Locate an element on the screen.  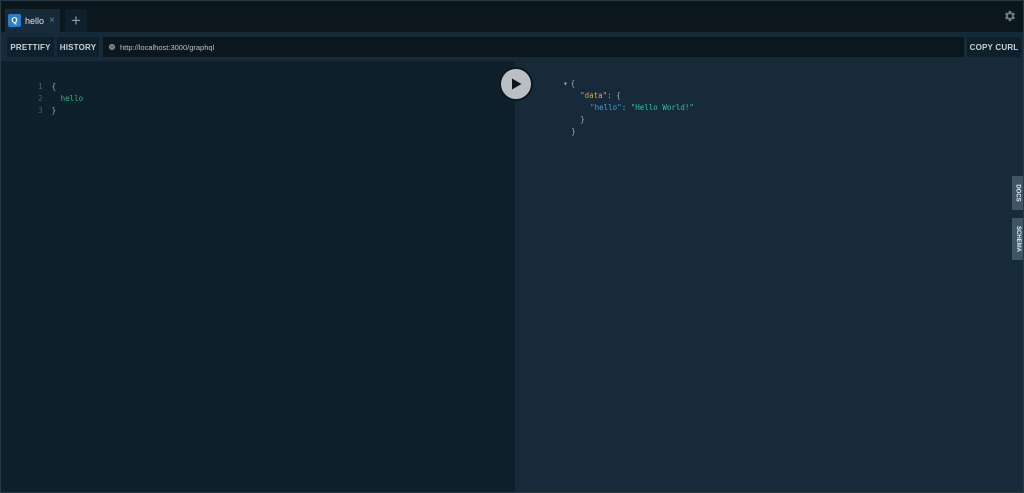
tab-label: hello is located at coordinates (35, 20).